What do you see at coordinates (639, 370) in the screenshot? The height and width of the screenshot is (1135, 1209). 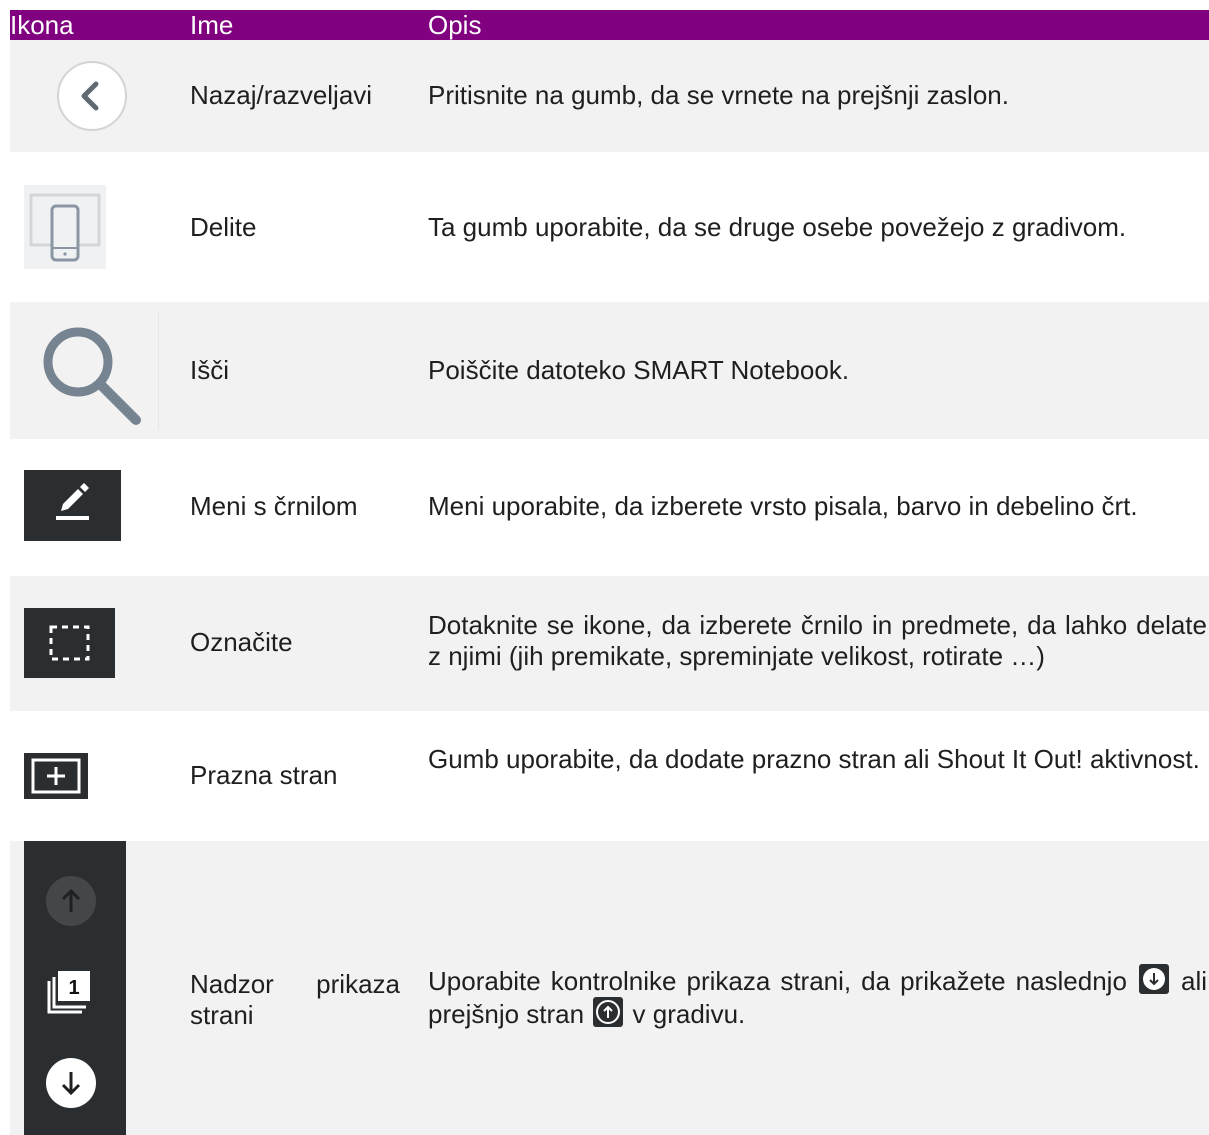 I see `row-description: Poiščite datoteko SMART Notebook.` at bounding box center [639, 370].